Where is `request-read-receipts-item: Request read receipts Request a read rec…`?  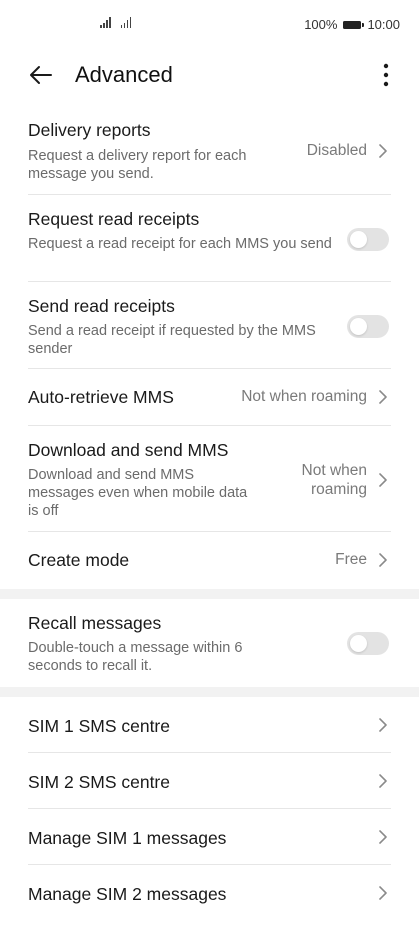
request-read-receipts-item: Request read receipts Request a read rec… is located at coordinates (209, 238).